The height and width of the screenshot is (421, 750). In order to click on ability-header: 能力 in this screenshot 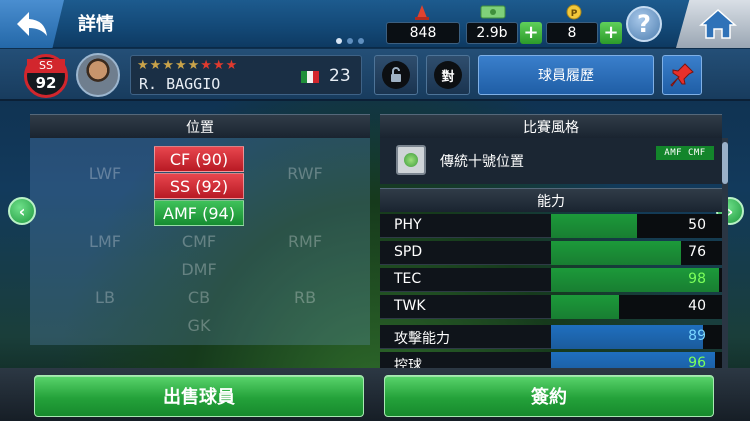, I will do `click(551, 200)`.